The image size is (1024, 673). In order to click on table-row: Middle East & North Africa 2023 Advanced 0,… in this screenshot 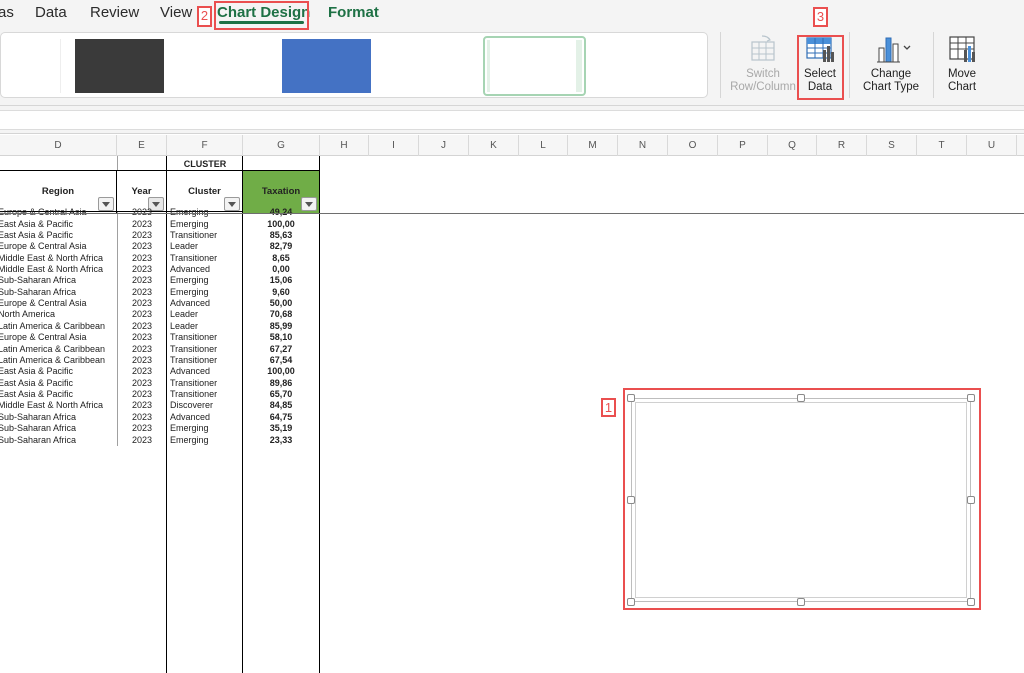, I will do `click(160, 269)`.